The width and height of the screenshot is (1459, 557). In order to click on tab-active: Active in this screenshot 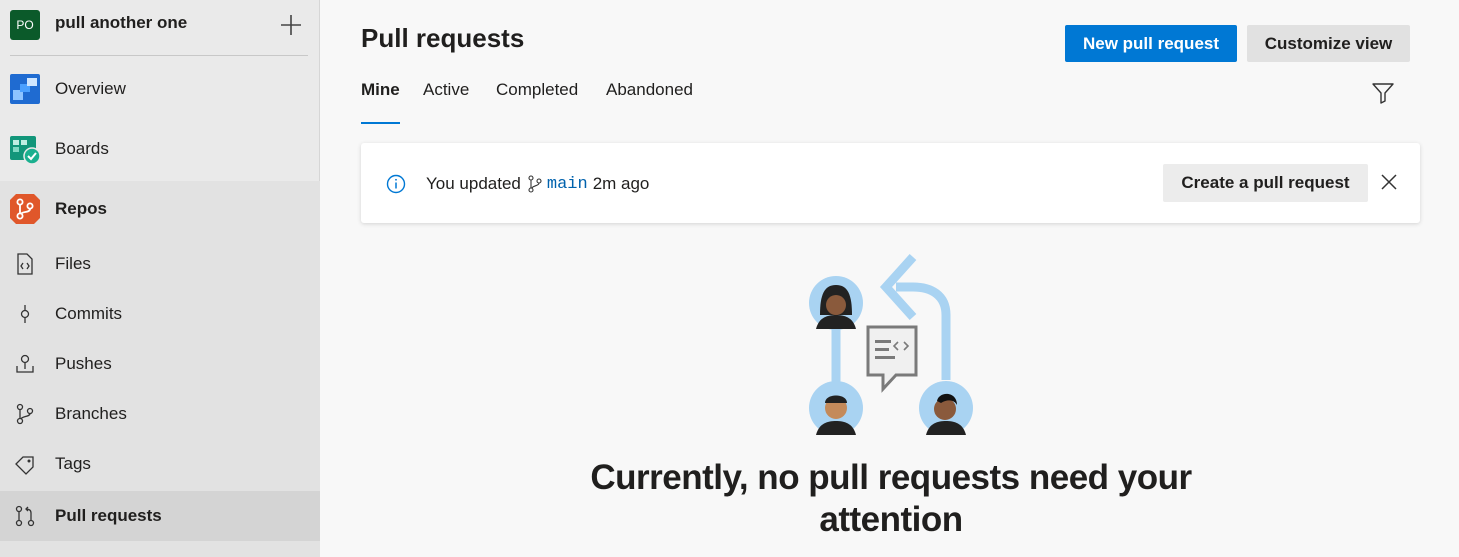, I will do `click(446, 102)`.